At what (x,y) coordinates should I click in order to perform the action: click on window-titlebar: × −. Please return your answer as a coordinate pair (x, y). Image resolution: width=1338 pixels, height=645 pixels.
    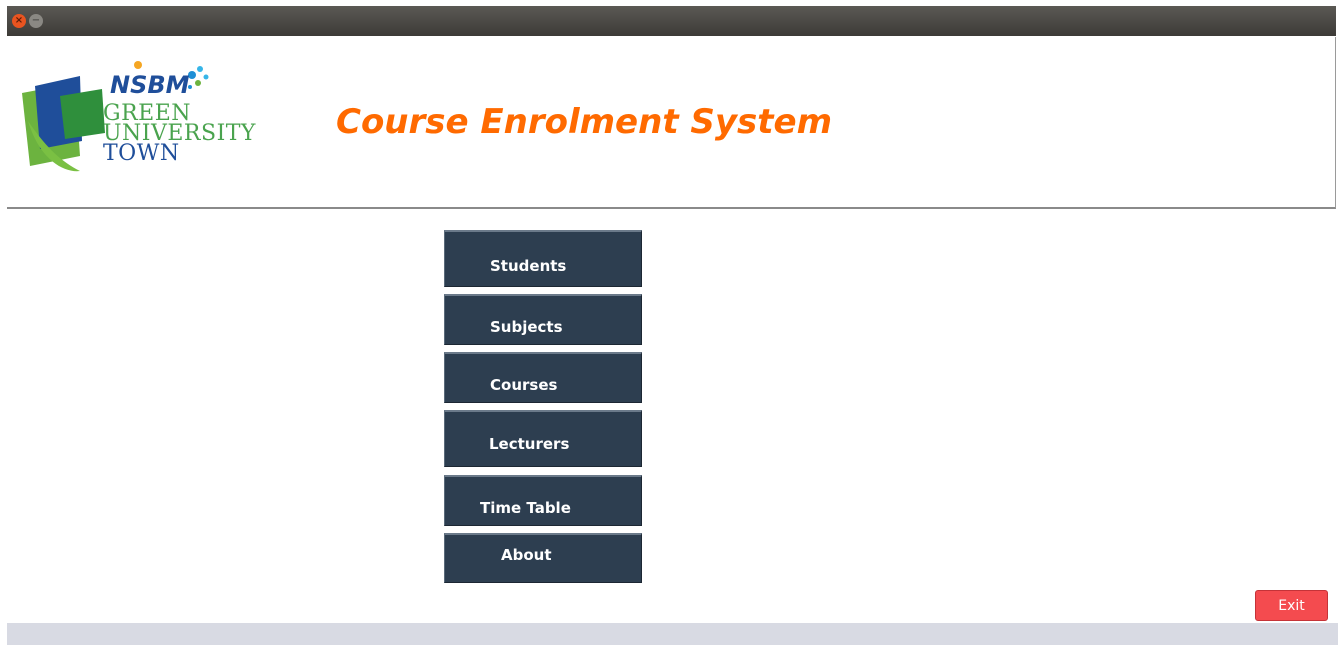
    Looking at the image, I should click on (671, 21).